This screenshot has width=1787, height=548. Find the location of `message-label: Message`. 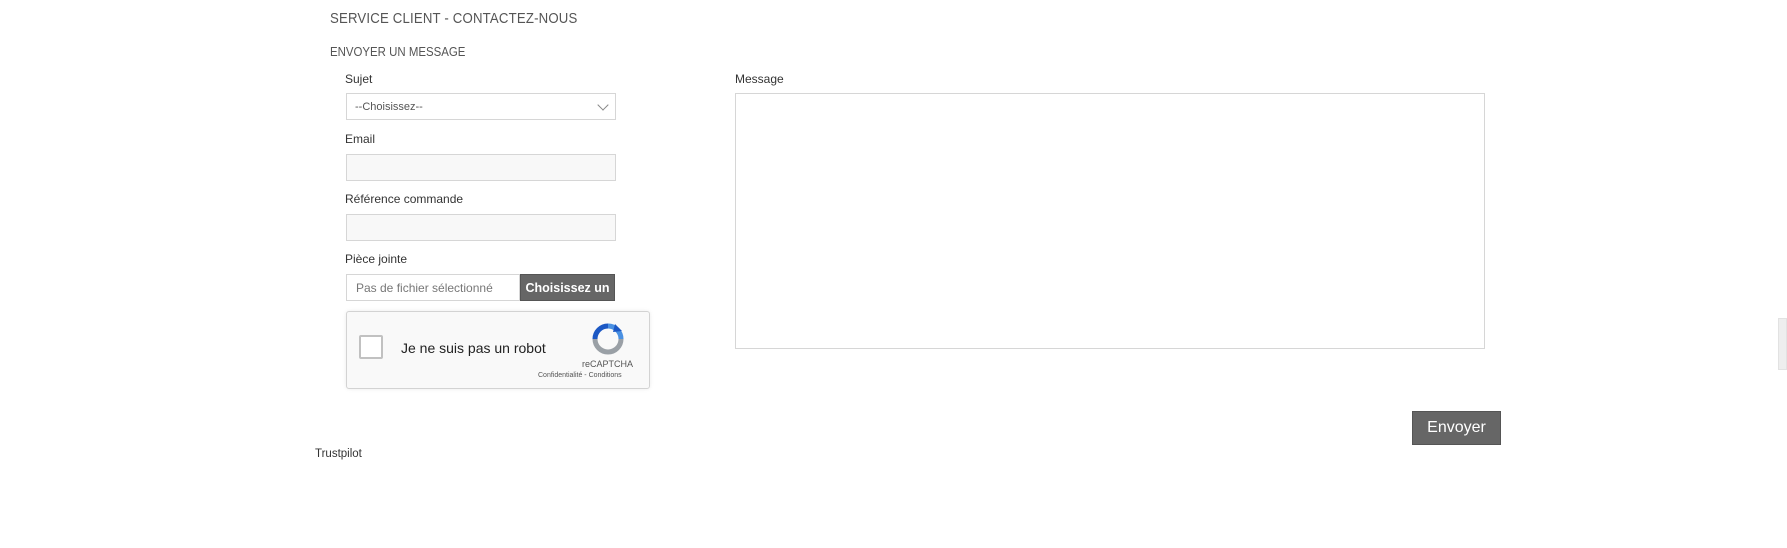

message-label: Message is located at coordinates (759, 79).